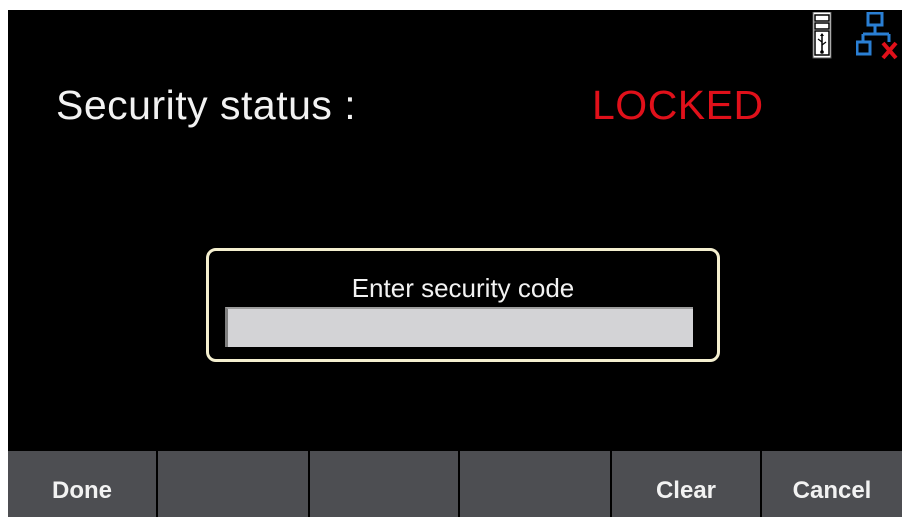  Describe the element at coordinates (832, 484) in the screenshot. I see `cancel-softkey: Cancel` at that location.